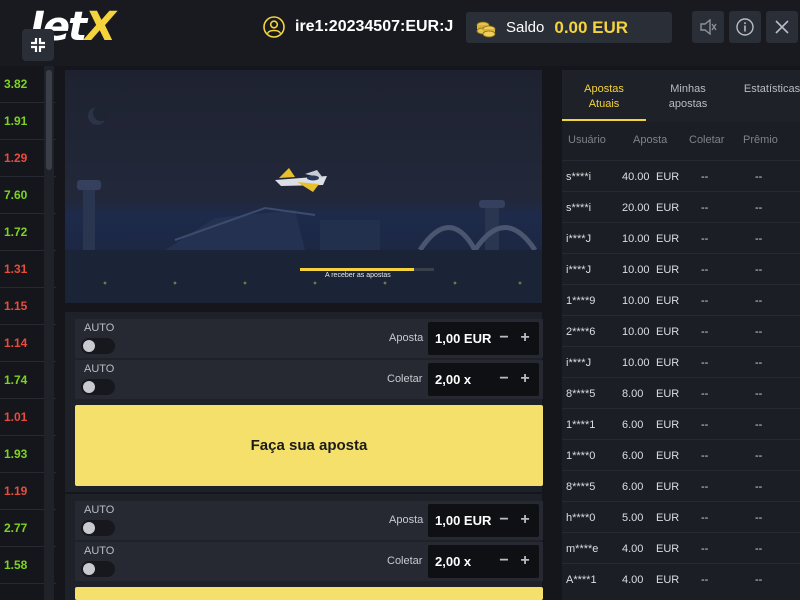 The width and height of the screenshot is (800, 600). What do you see at coordinates (309, 561) in the screenshot?
I see `collect-row-2: AUTO Coletar 2,00 x − +` at bounding box center [309, 561].